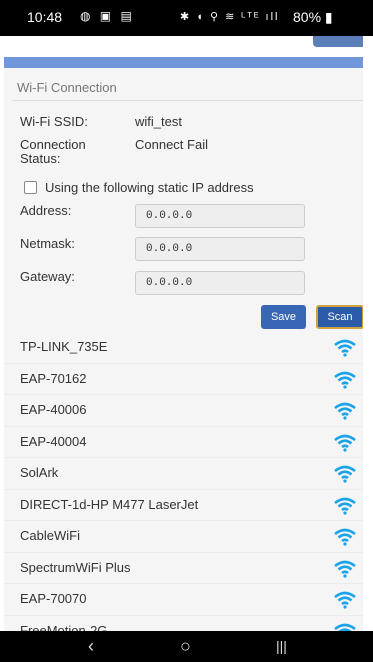  Describe the element at coordinates (171, 144) in the screenshot. I see `status-value: Connect Fail` at that location.